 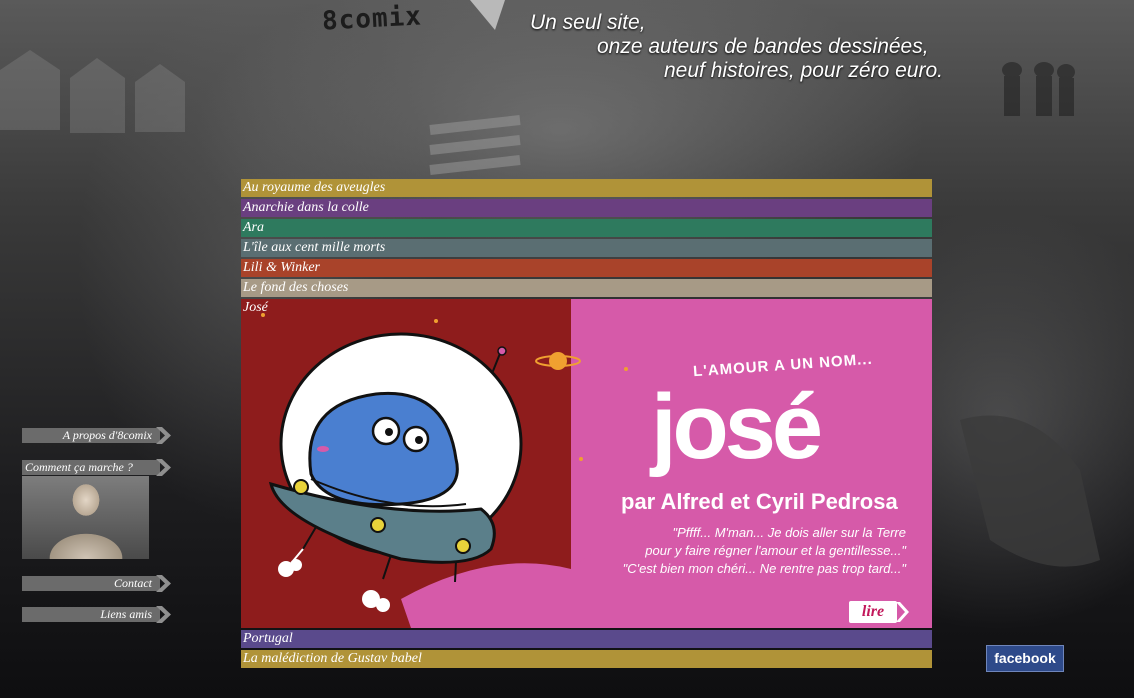 I want to click on menu-item-au-royaume-des-aveugles: Au royaume des aveugles, so click(x=586, y=188).